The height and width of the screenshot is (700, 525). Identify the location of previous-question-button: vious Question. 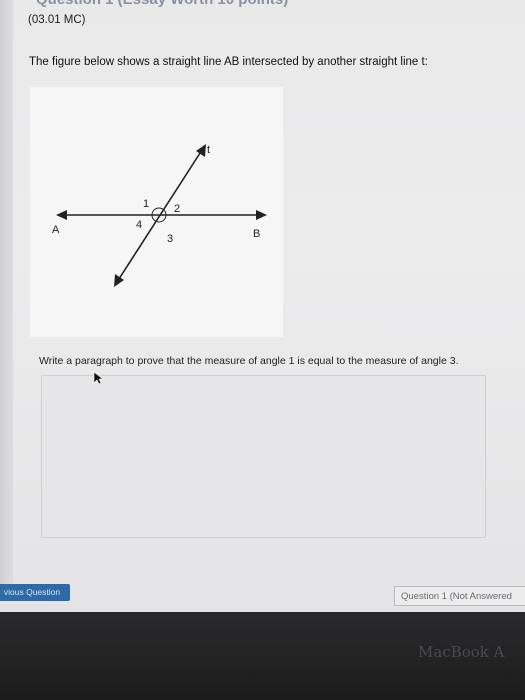
(35, 592).